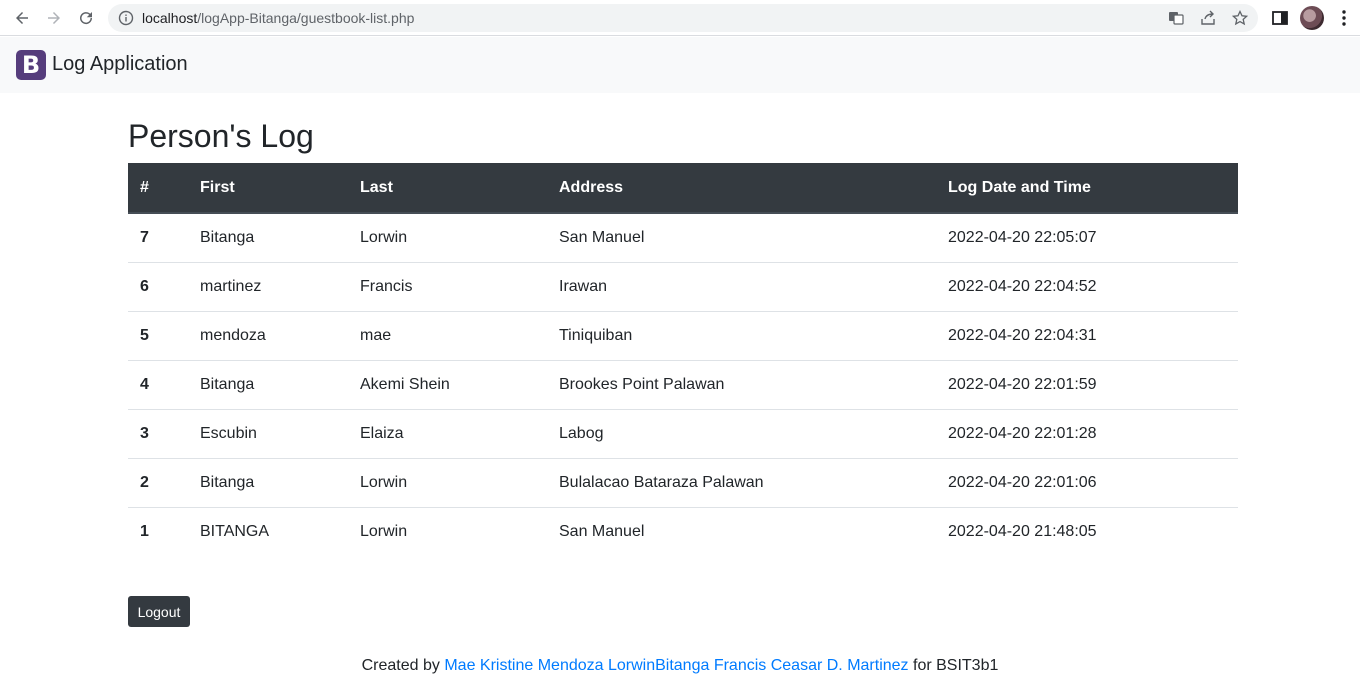 This screenshot has width=1360, height=684. What do you see at coordinates (268, 188) in the screenshot?
I see `column-header-first: First` at bounding box center [268, 188].